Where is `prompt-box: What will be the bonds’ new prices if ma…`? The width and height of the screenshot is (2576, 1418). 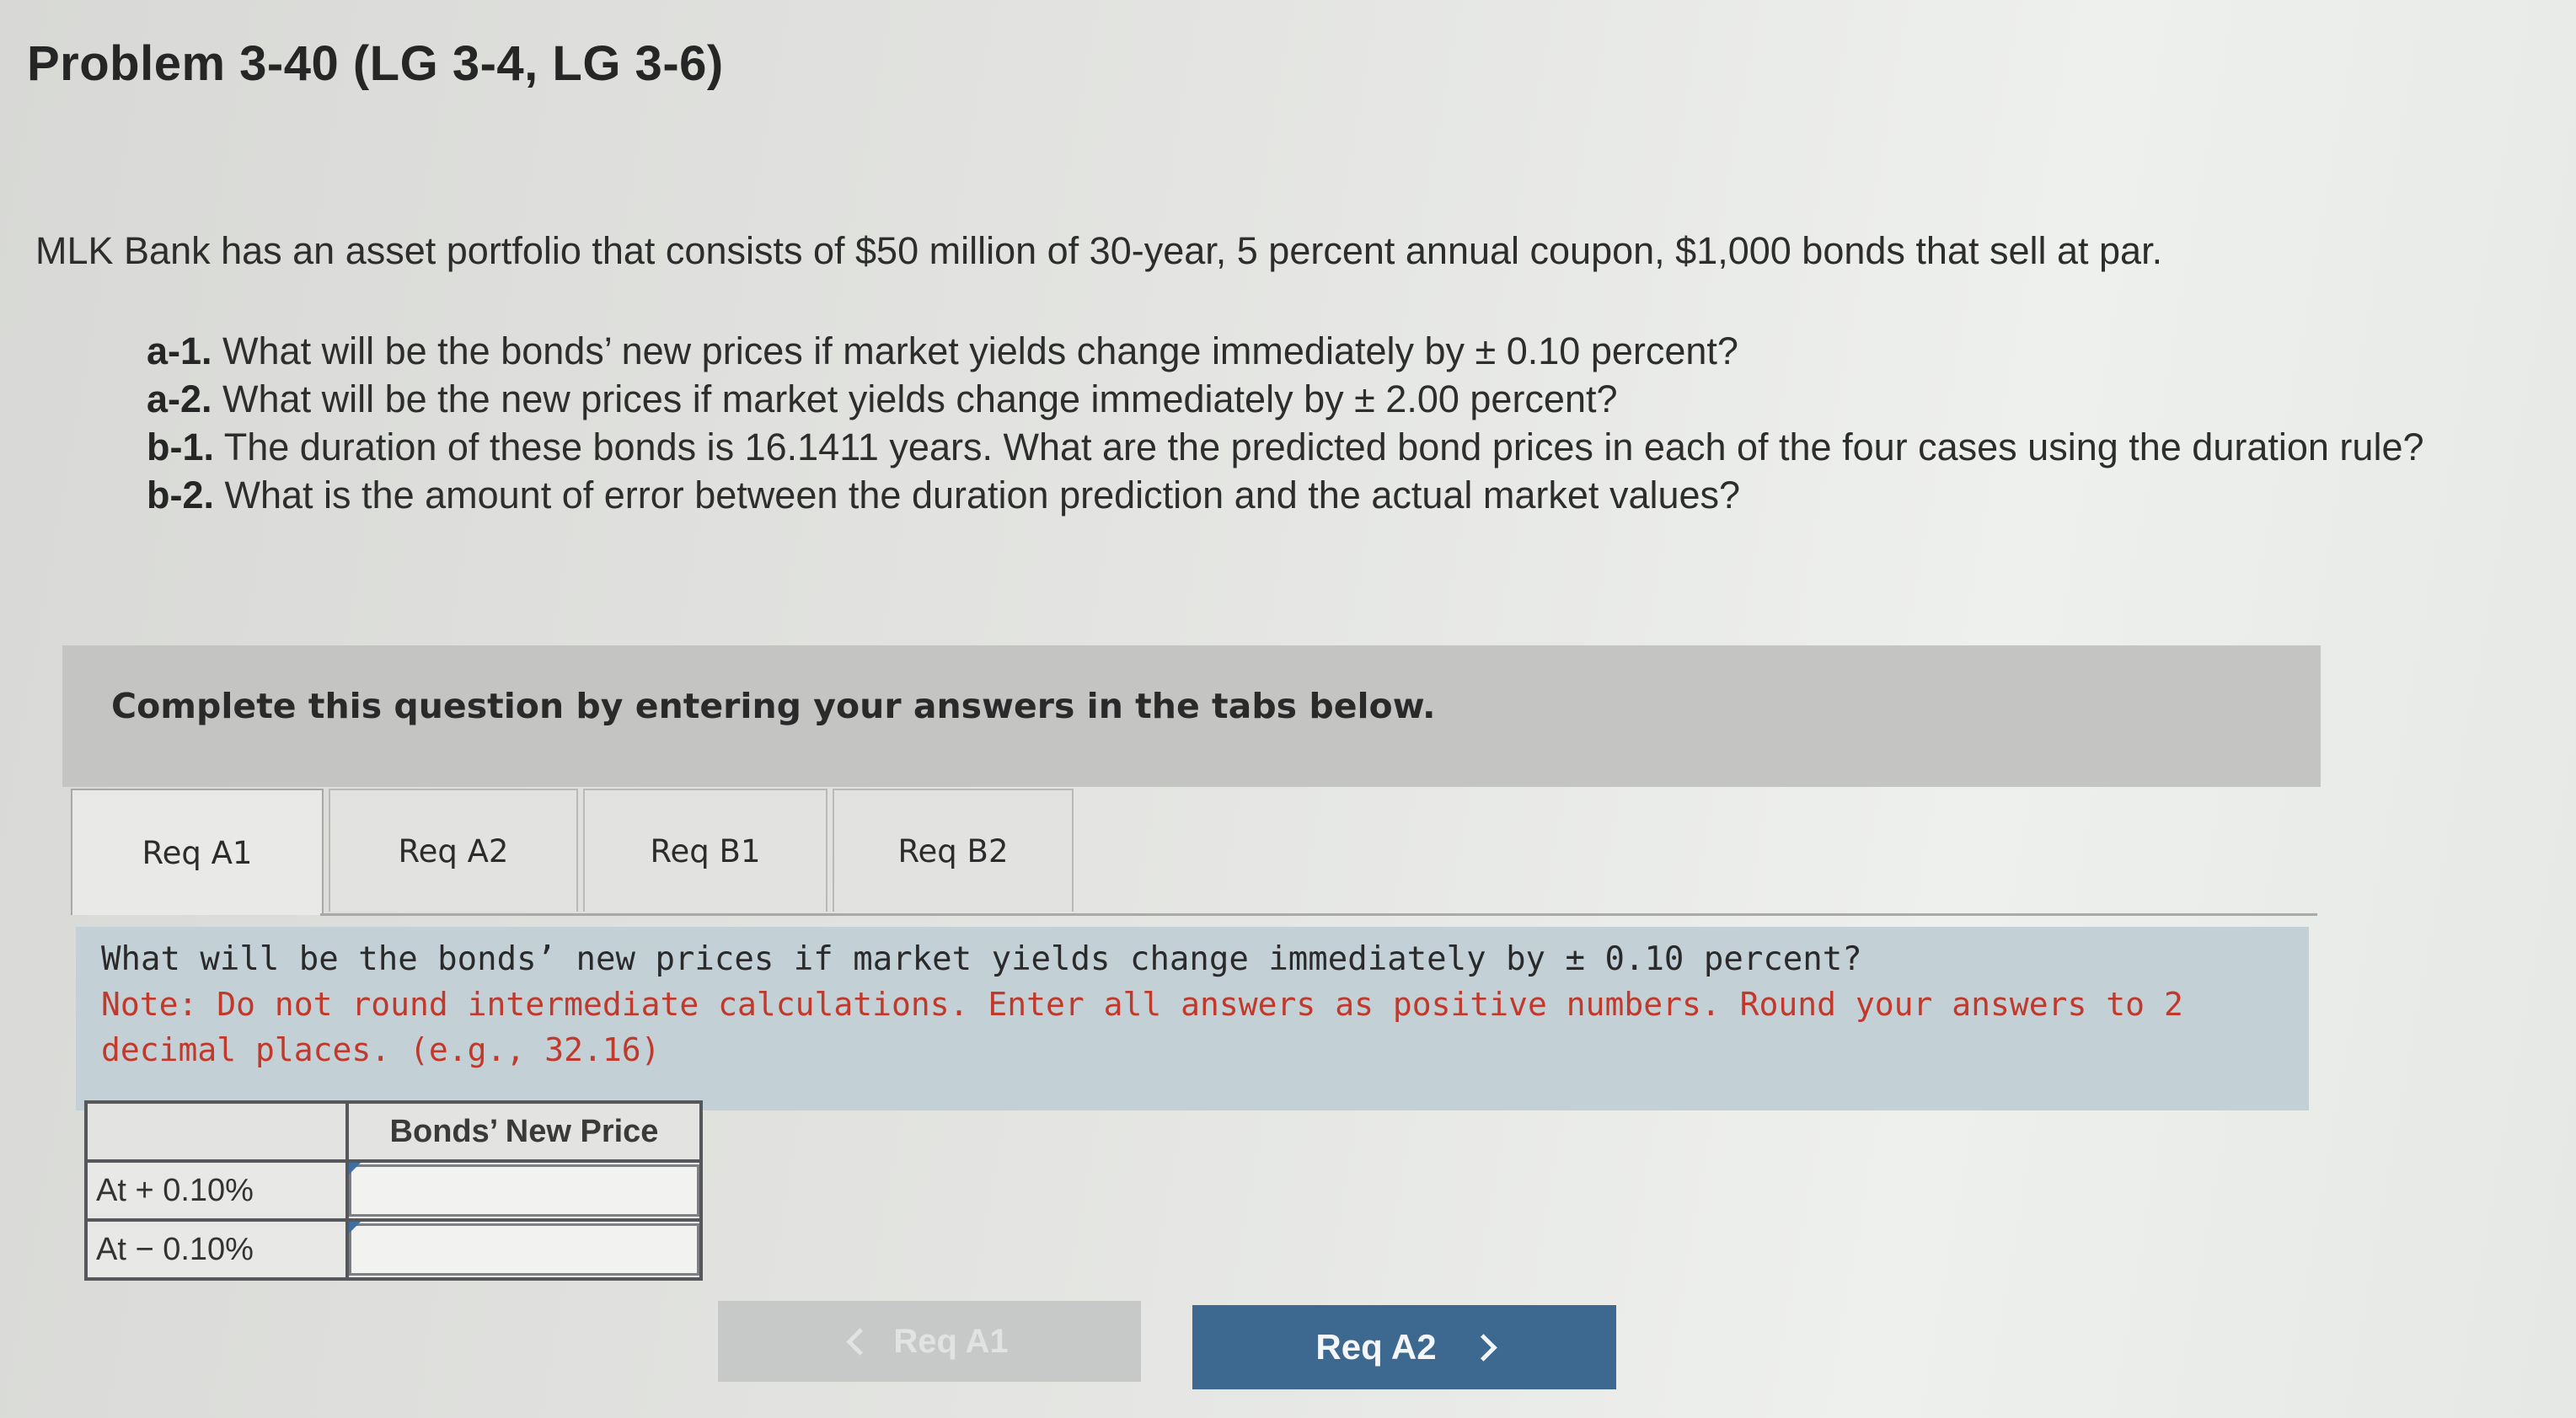 prompt-box: What will be the bonds’ new prices if ma… is located at coordinates (1192, 1019).